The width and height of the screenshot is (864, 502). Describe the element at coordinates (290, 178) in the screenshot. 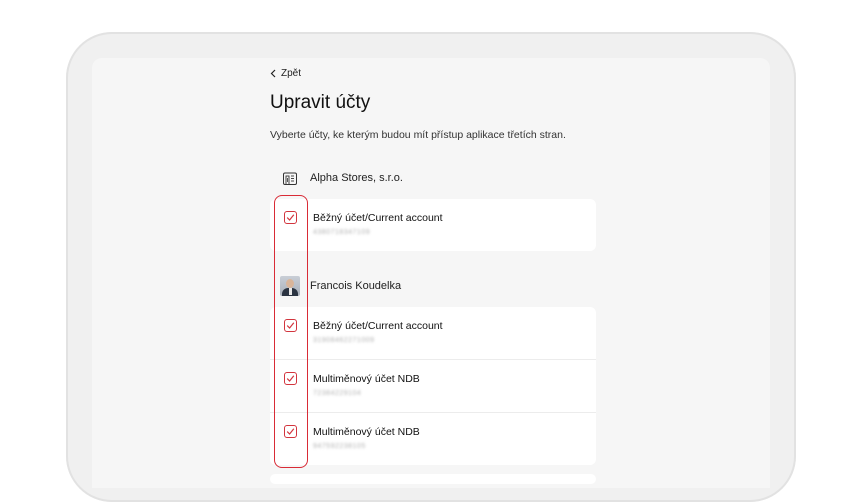

I see `building-icon` at that location.